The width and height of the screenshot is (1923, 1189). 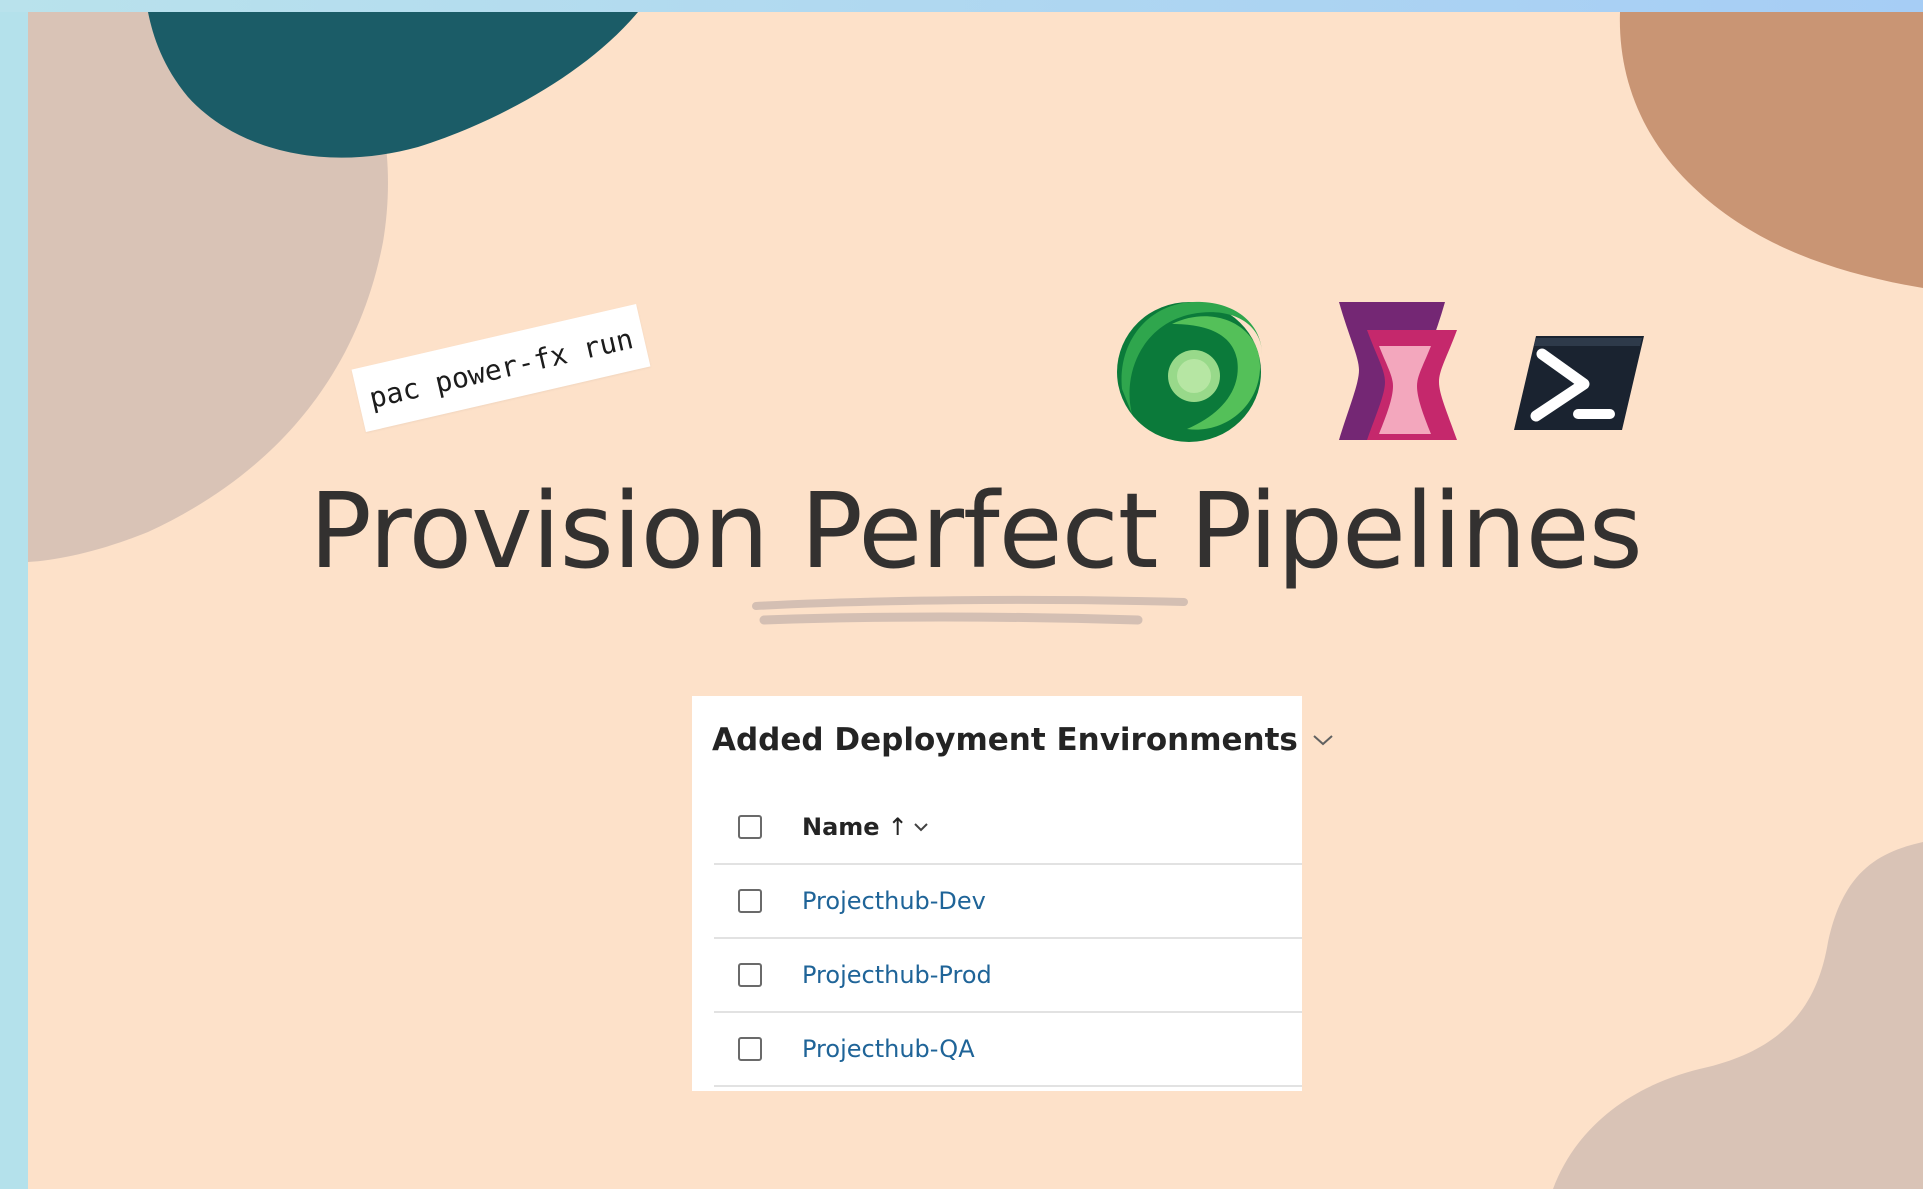 I want to click on powershell-logo, so click(x=1579, y=383).